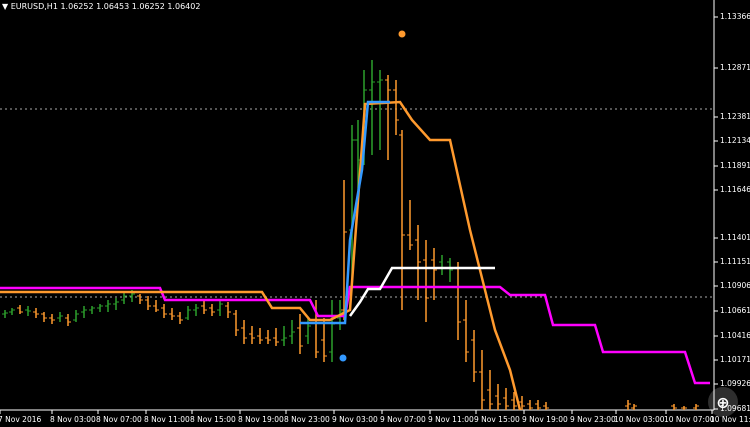 The width and height of the screenshot is (750, 427). I want to click on time-label: 10 Nov 11:00, so click(730, 419).